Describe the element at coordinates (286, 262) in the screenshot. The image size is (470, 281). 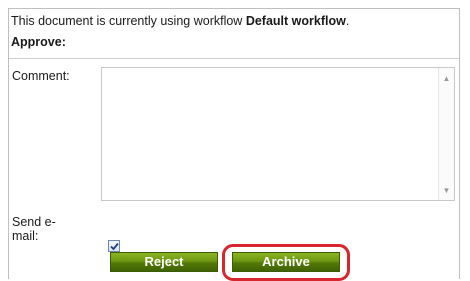
I see `archive-button: Archive` at that location.